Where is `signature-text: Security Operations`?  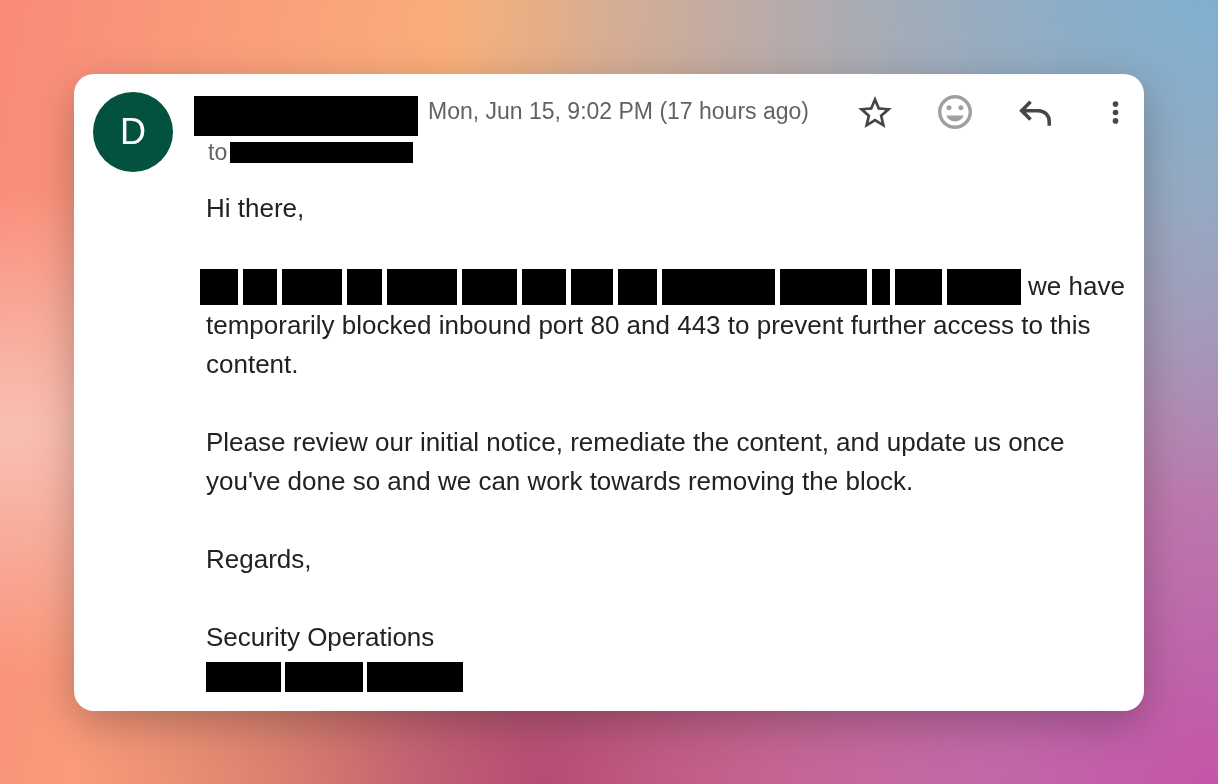
signature-text: Security Operations is located at coordinates (321, 637).